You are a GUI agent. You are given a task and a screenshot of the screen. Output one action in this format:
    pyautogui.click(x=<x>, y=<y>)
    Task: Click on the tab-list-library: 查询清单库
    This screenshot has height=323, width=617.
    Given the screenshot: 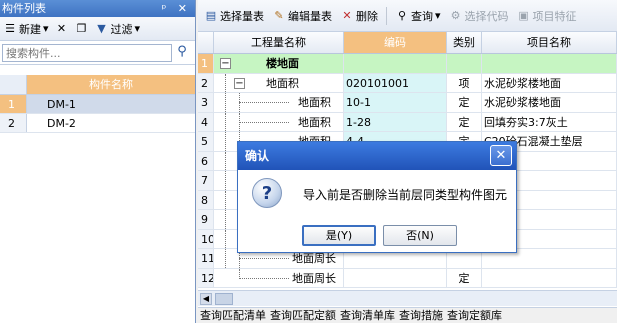 What is the action you would take?
    pyautogui.click(x=367, y=315)
    